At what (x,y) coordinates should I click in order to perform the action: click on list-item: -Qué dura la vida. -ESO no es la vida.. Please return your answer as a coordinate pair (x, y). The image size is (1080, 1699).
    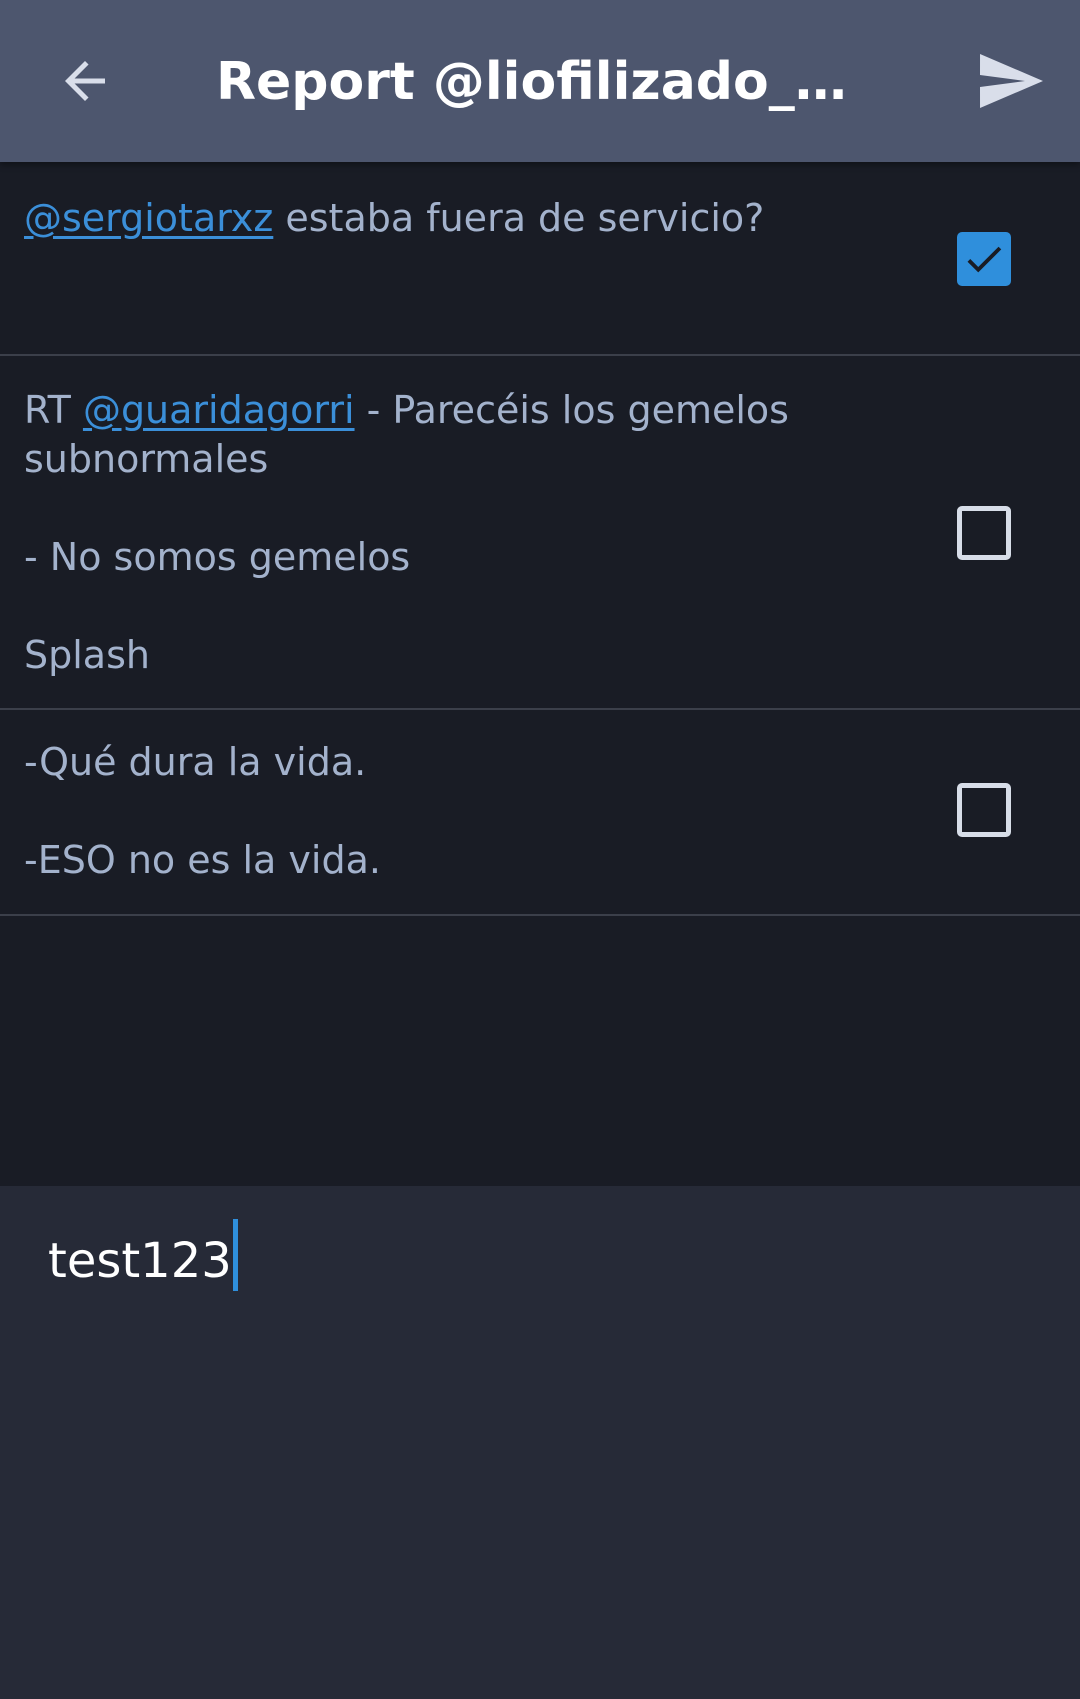
    Looking at the image, I should click on (540, 813).